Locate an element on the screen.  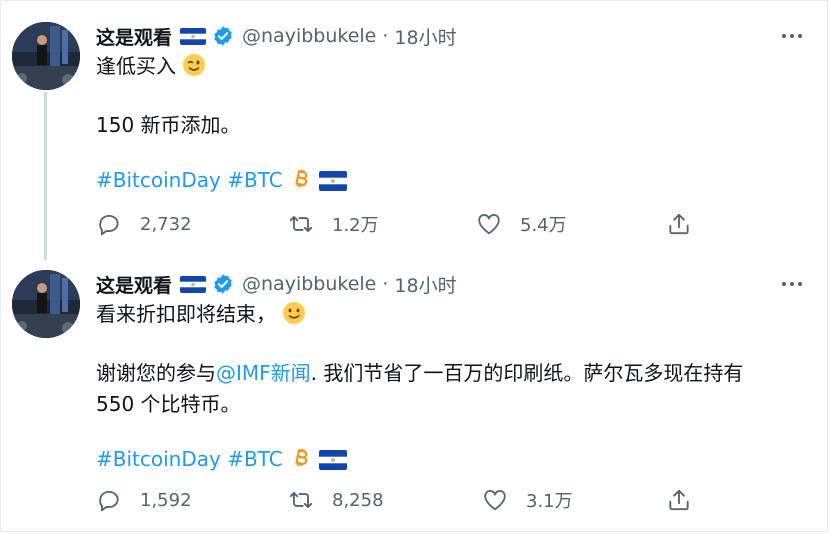
like-button: 3.1万 is located at coordinates (527, 500).